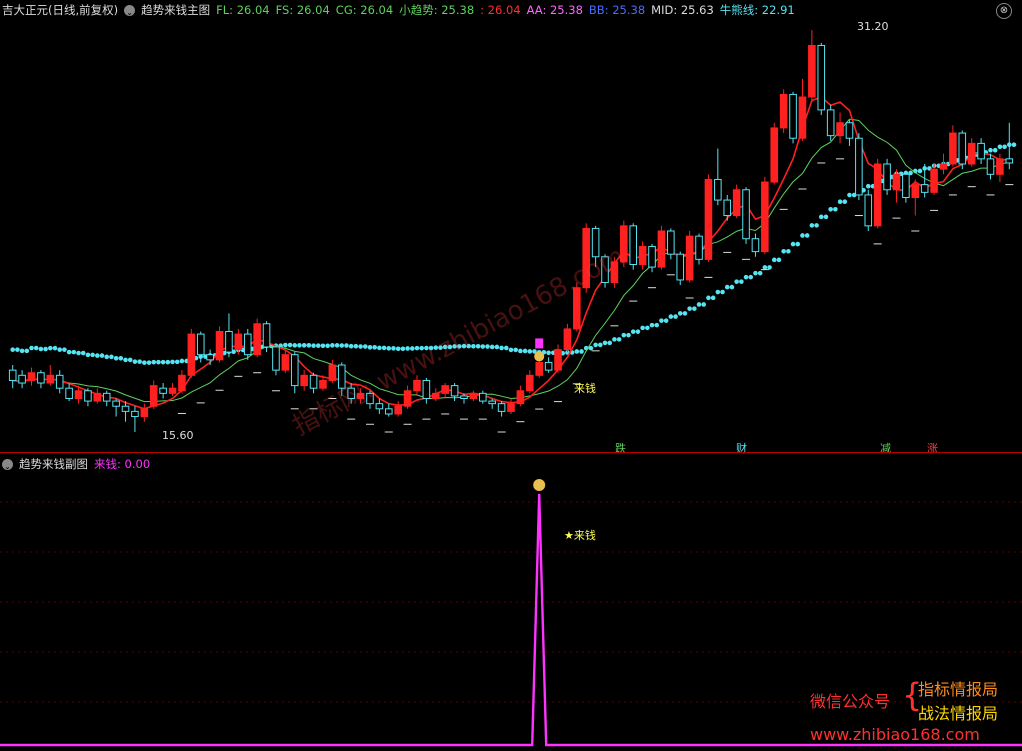  I want to click on site-url: www.zhibiao168.com, so click(895, 734).